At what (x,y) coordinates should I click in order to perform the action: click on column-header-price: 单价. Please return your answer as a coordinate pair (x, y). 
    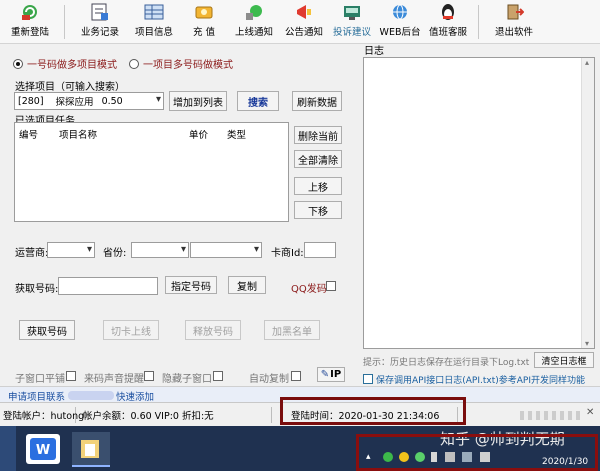
    Looking at the image, I should click on (199, 135).